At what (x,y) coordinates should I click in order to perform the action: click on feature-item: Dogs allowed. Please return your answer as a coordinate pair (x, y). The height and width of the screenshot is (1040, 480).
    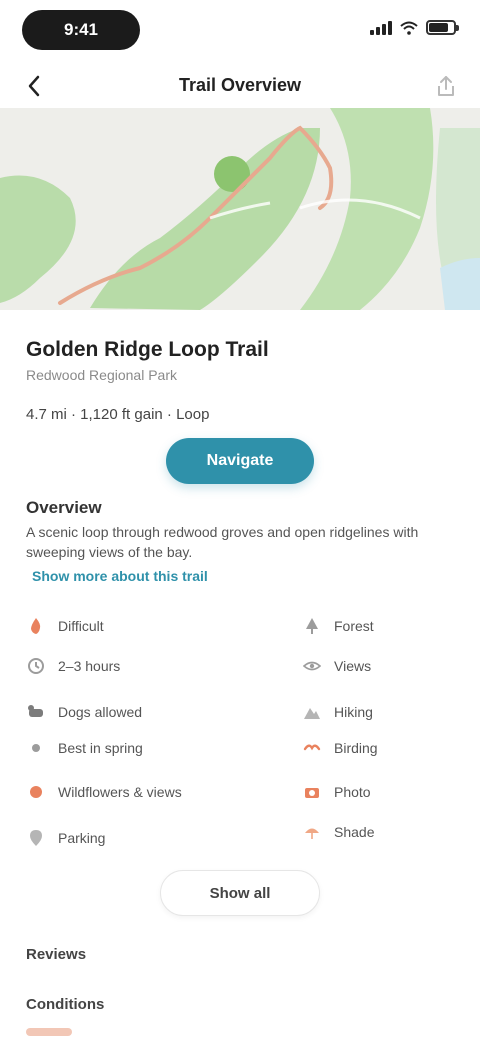
    Looking at the image, I should click on (84, 712).